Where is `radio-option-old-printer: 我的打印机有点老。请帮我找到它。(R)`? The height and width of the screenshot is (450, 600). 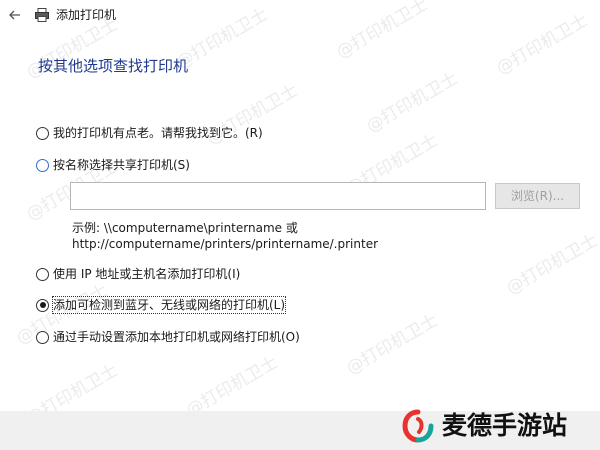 radio-option-old-printer: 我的打印机有点老。请帮我找到它。(R) is located at coordinates (149, 133).